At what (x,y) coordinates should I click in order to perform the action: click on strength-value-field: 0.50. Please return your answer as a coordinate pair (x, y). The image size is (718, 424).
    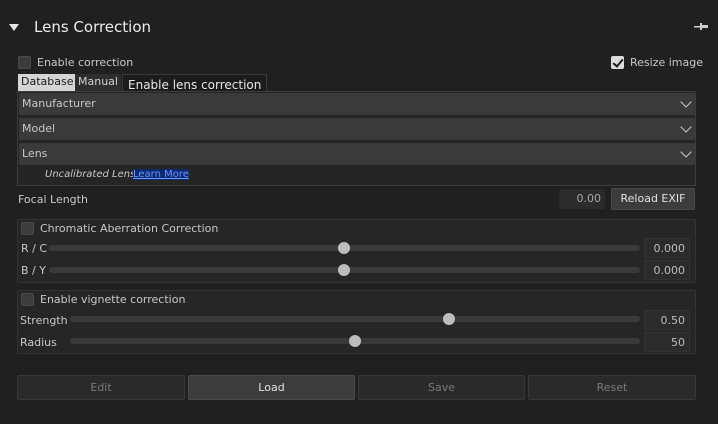
    Looking at the image, I should click on (667, 320).